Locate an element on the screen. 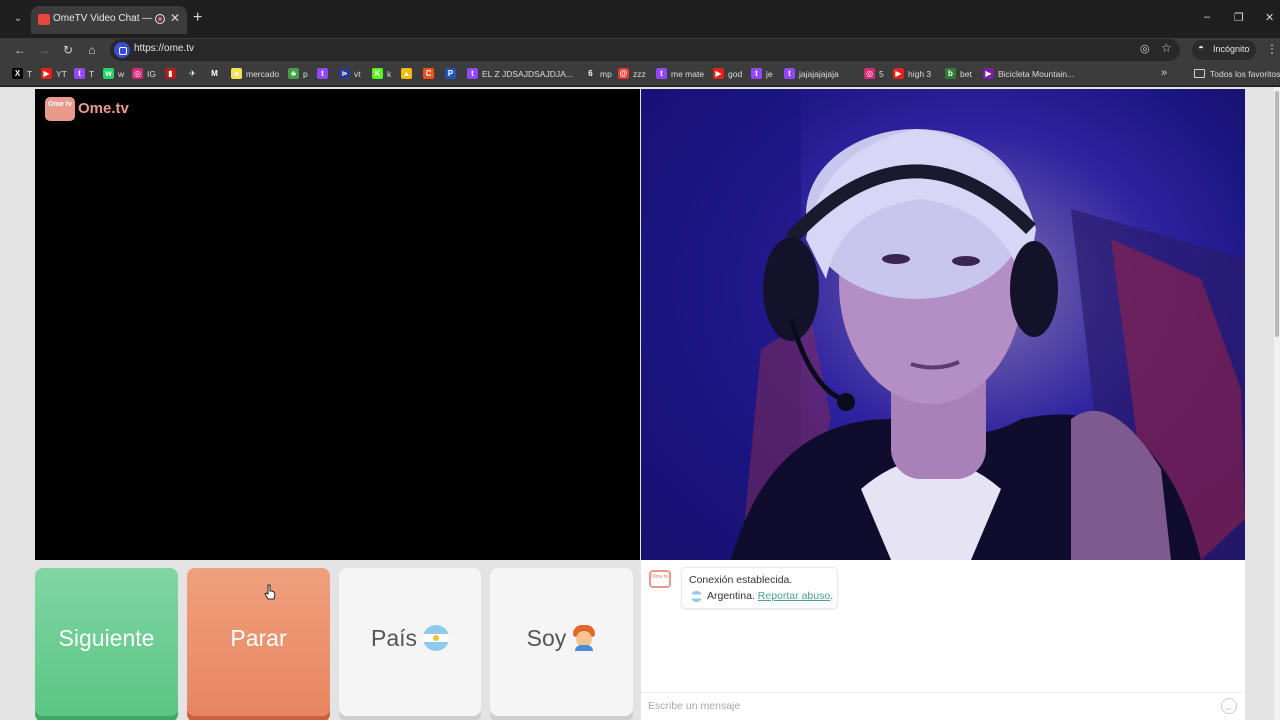 The height and width of the screenshot is (720, 1280). eye-off-icon: ◎ is located at coordinates (1145, 48).